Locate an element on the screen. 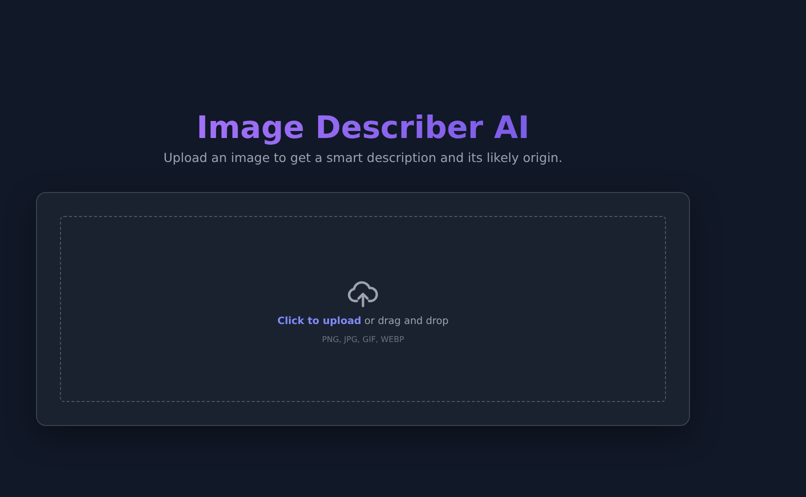 This screenshot has width=806, height=497. upload-instruction: Click to upload or drag and drop is located at coordinates (363, 321).